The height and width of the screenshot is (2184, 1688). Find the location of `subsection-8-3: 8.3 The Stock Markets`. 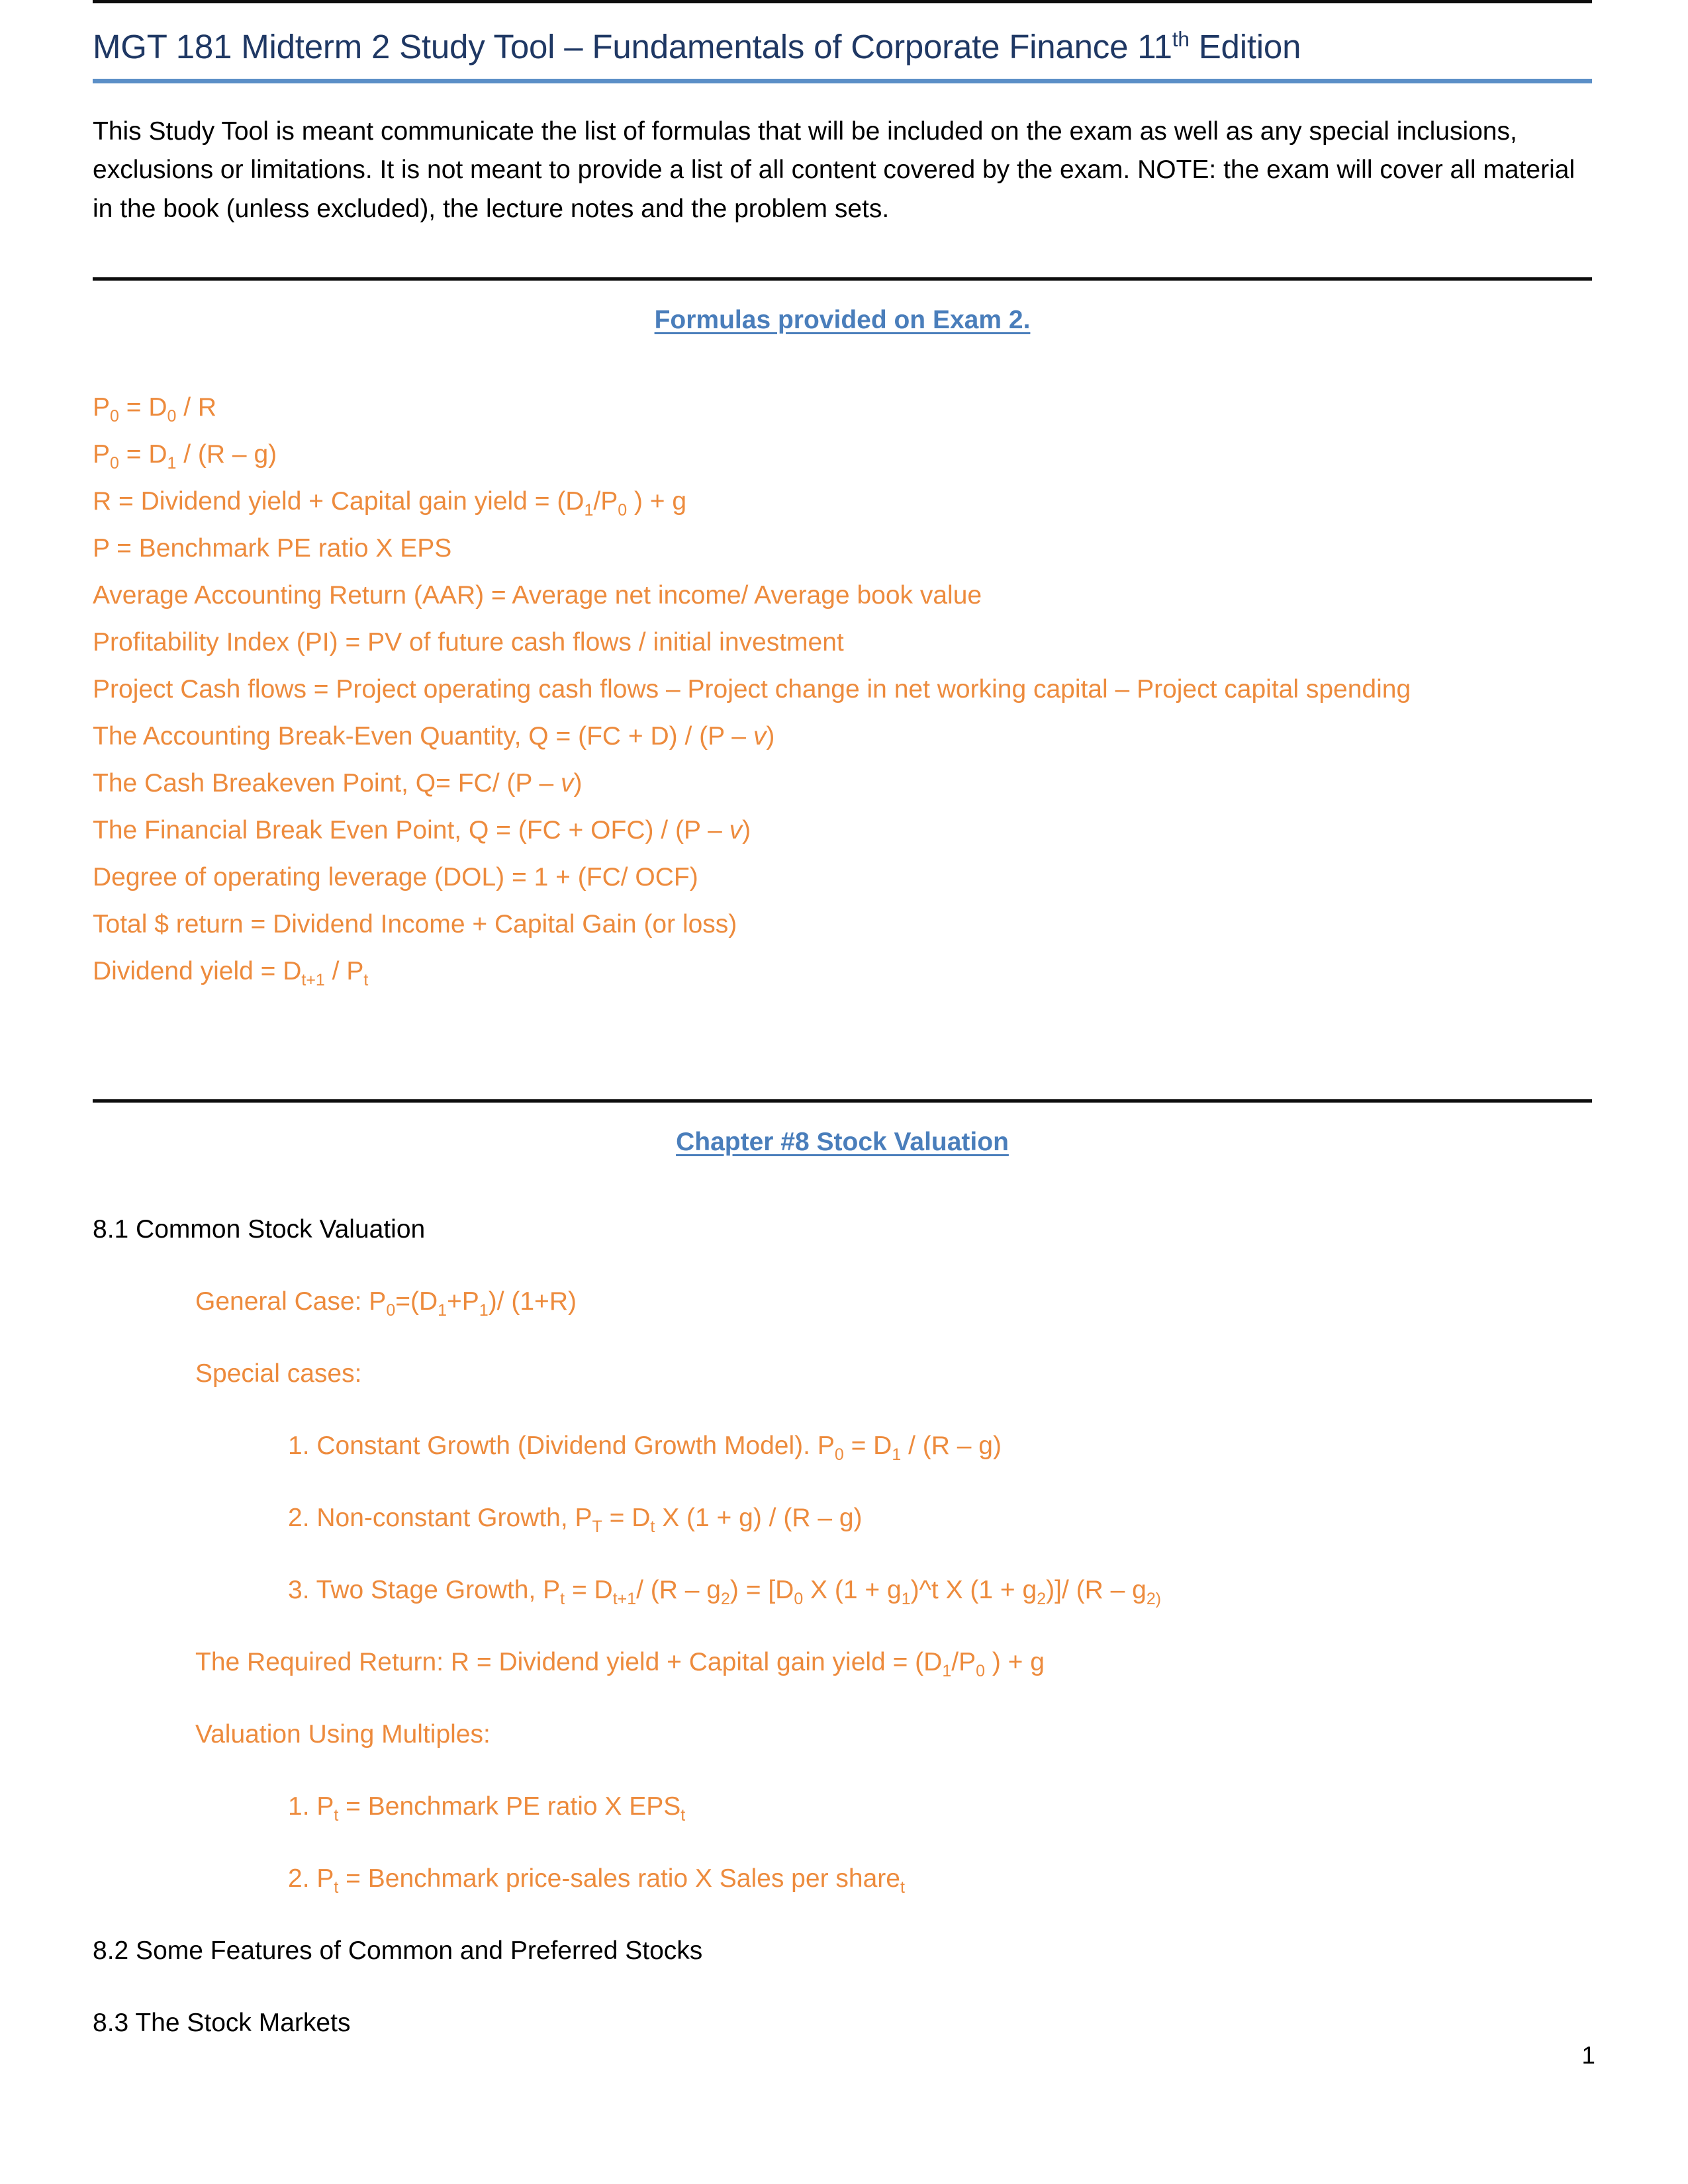

subsection-8-3: 8.3 The Stock Markets is located at coordinates (222, 2023).